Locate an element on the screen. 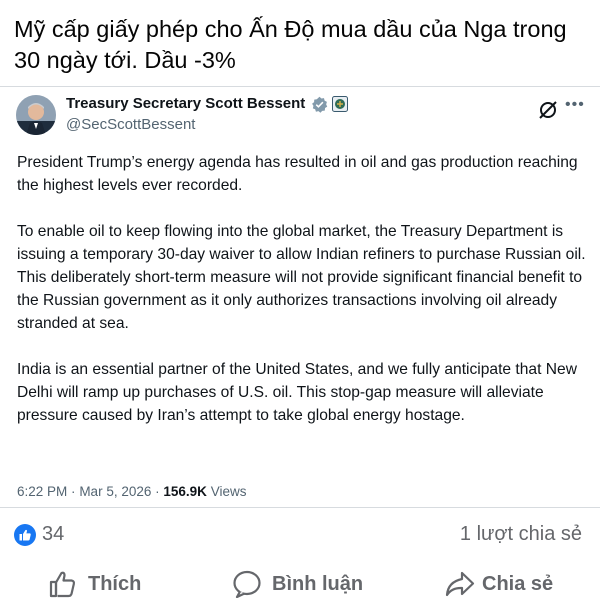 The width and height of the screenshot is (600, 600). views-label: Views is located at coordinates (228, 491).